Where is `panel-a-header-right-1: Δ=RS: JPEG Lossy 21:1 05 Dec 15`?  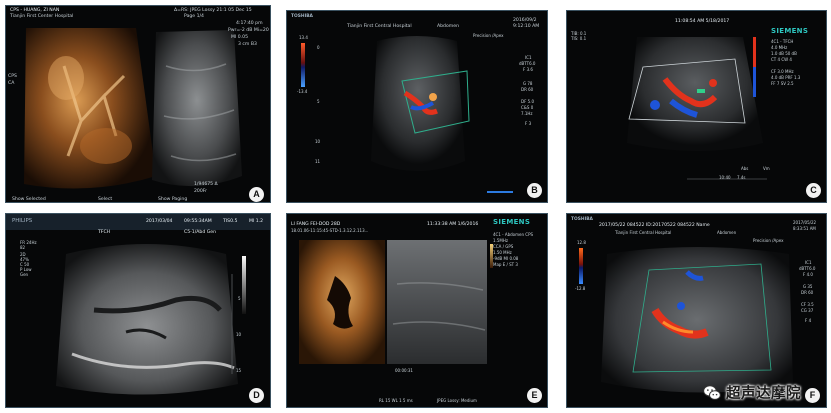
panel-a-header-right-1: Δ=RS: JPEG Lossy 21:1 05 Dec 15 is located at coordinates (213, 10).